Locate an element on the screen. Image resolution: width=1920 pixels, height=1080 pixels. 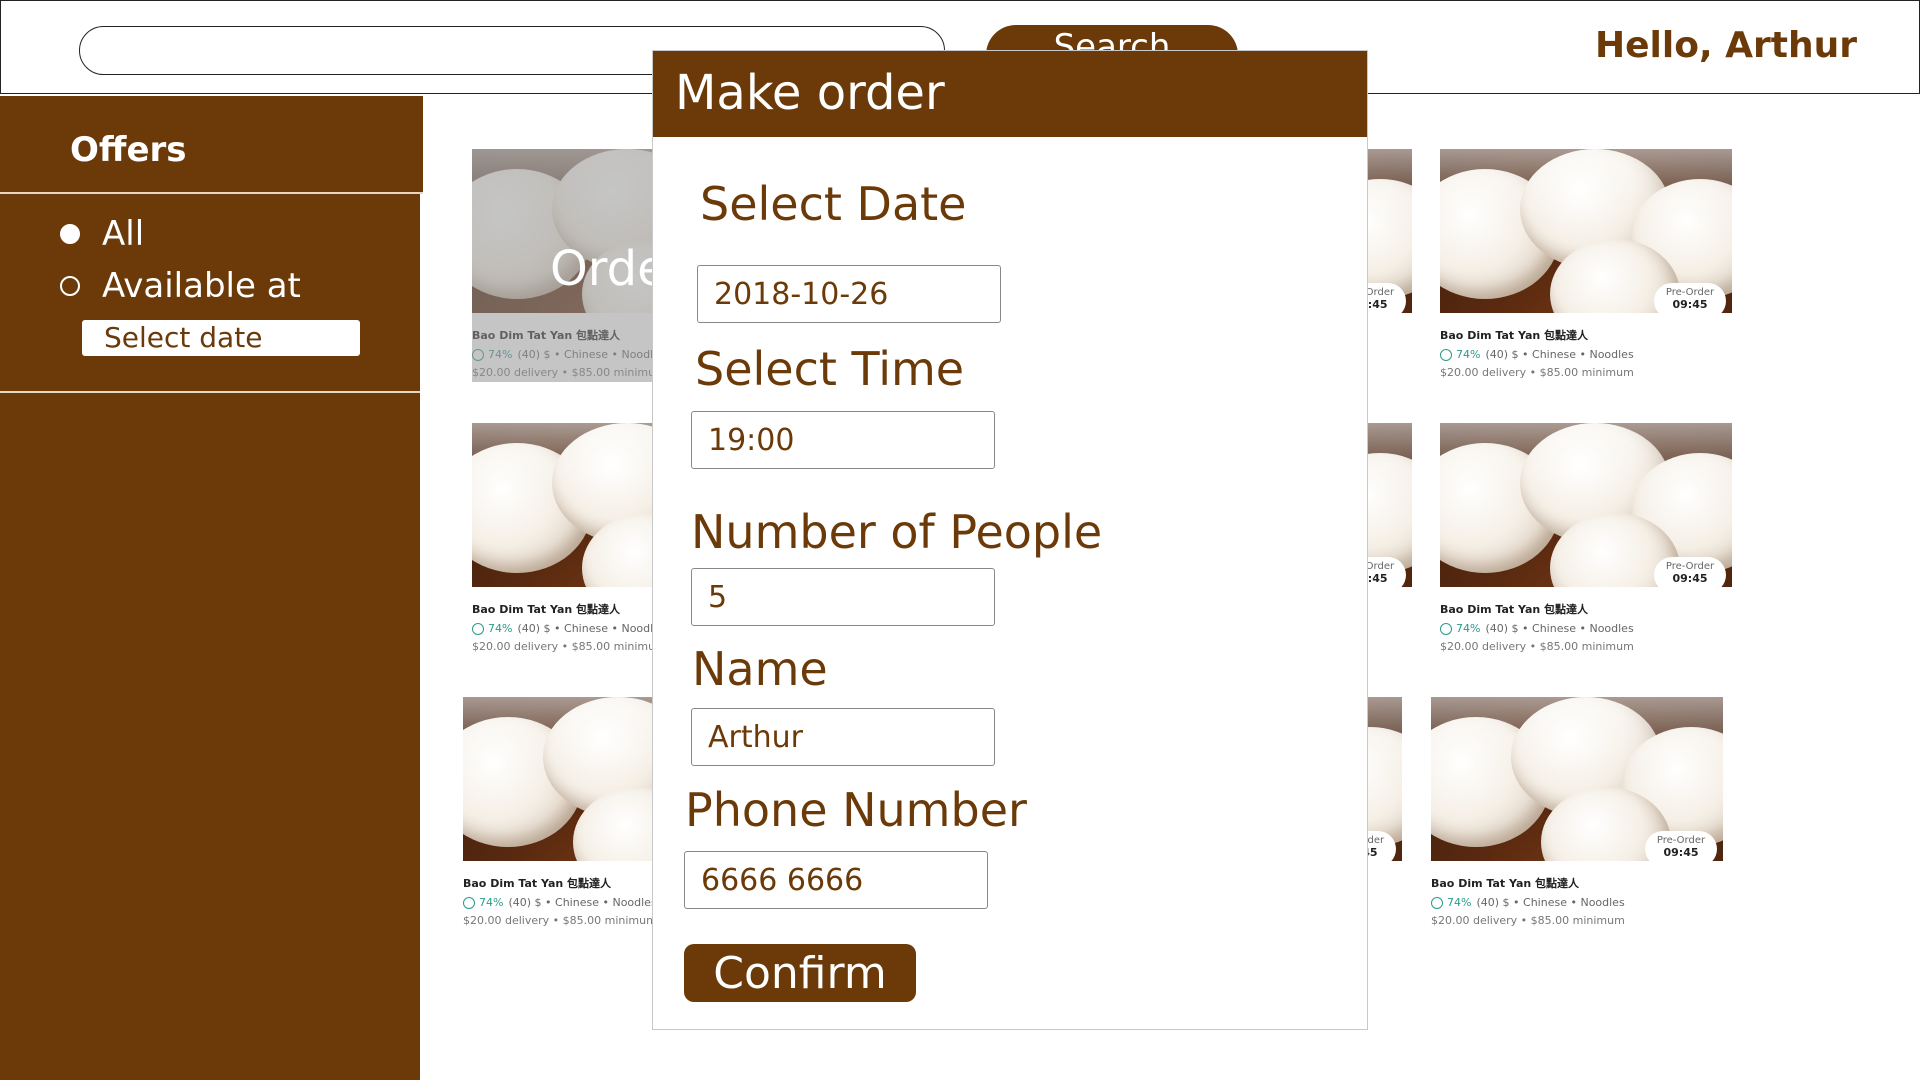
filter-option-available-at: Available at is located at coordinates (180, 286).